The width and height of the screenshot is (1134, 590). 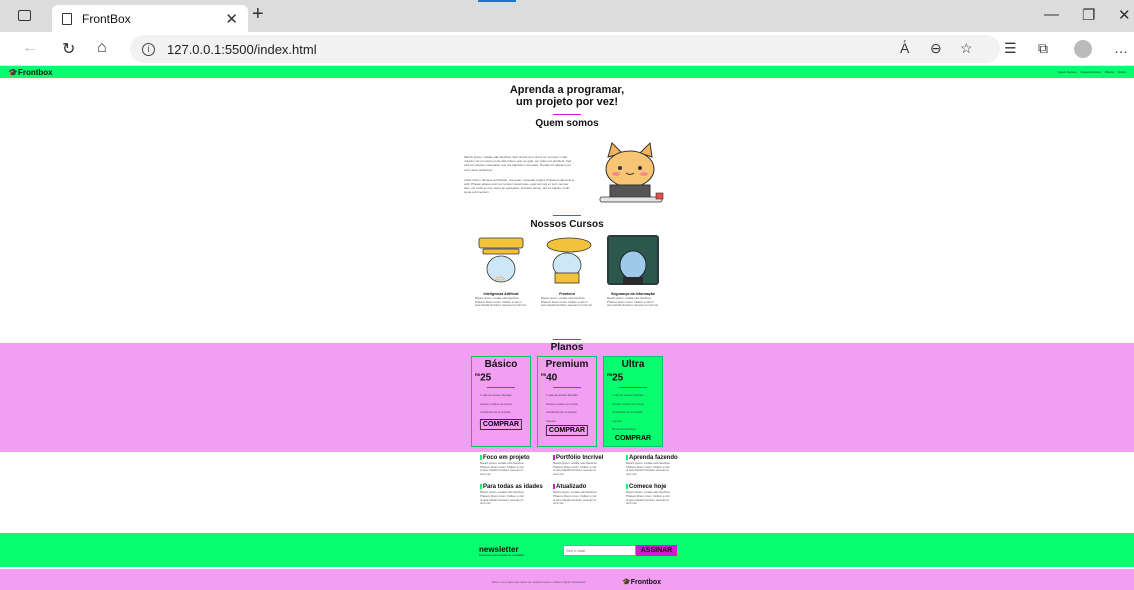 What do you see at coordinates (966, 48) in the screenshot?
I see `add-favorite-icon: ☆` at bounding box center [966, 48].